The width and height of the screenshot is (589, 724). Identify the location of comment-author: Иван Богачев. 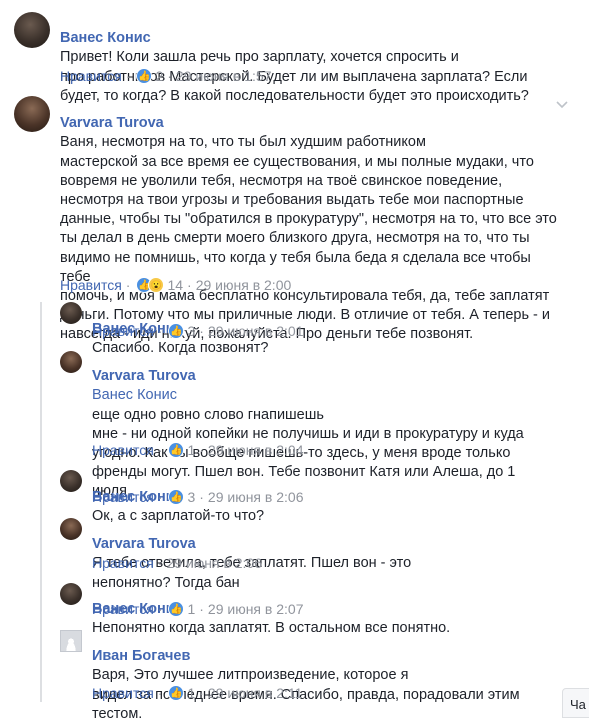
(141, 656).